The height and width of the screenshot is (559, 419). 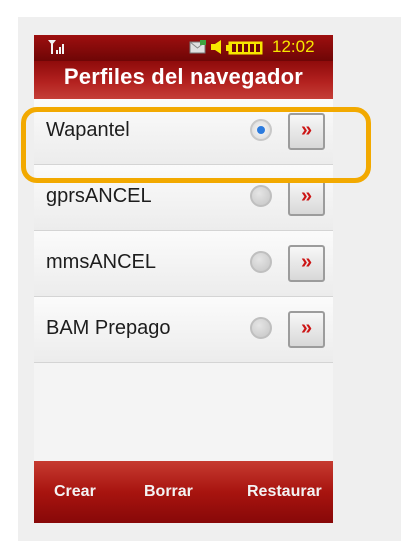 What do you see at coordinates (216, 47) in the screenshot?
I see `speaker-icon` at bounding box center [216, 47].